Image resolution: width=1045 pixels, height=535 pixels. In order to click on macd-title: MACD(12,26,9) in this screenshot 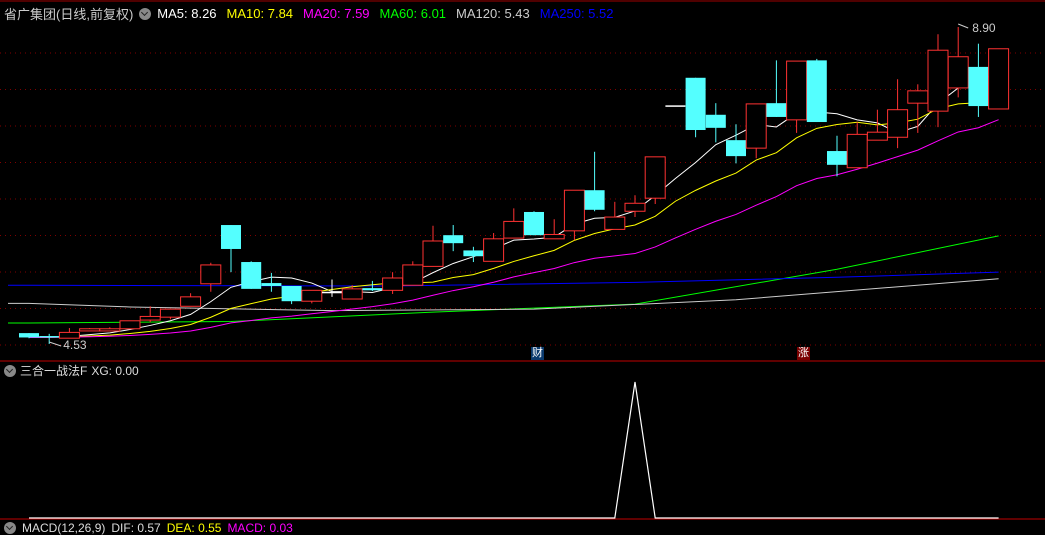, I will do `click(64, 528)`.